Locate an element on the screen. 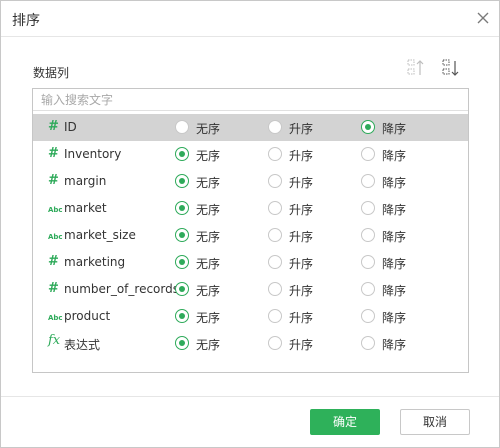 Image resolution: width=500 pixels, height=448 pixels. ok-button: 确定 is located at coordinates (345, 422).